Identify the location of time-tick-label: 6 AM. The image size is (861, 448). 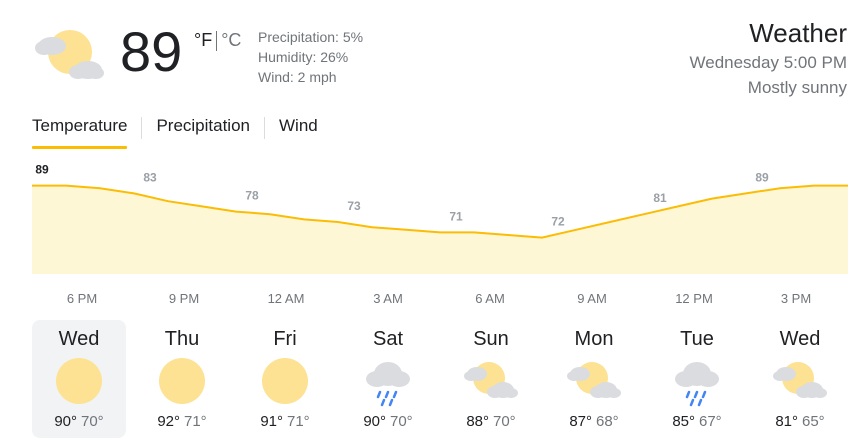
(490, 298).